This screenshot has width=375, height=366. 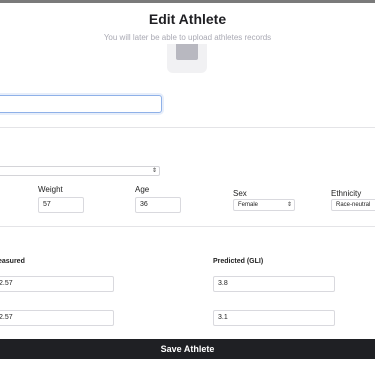 I want to click on avatar-upload, so click(x=187, y=58).